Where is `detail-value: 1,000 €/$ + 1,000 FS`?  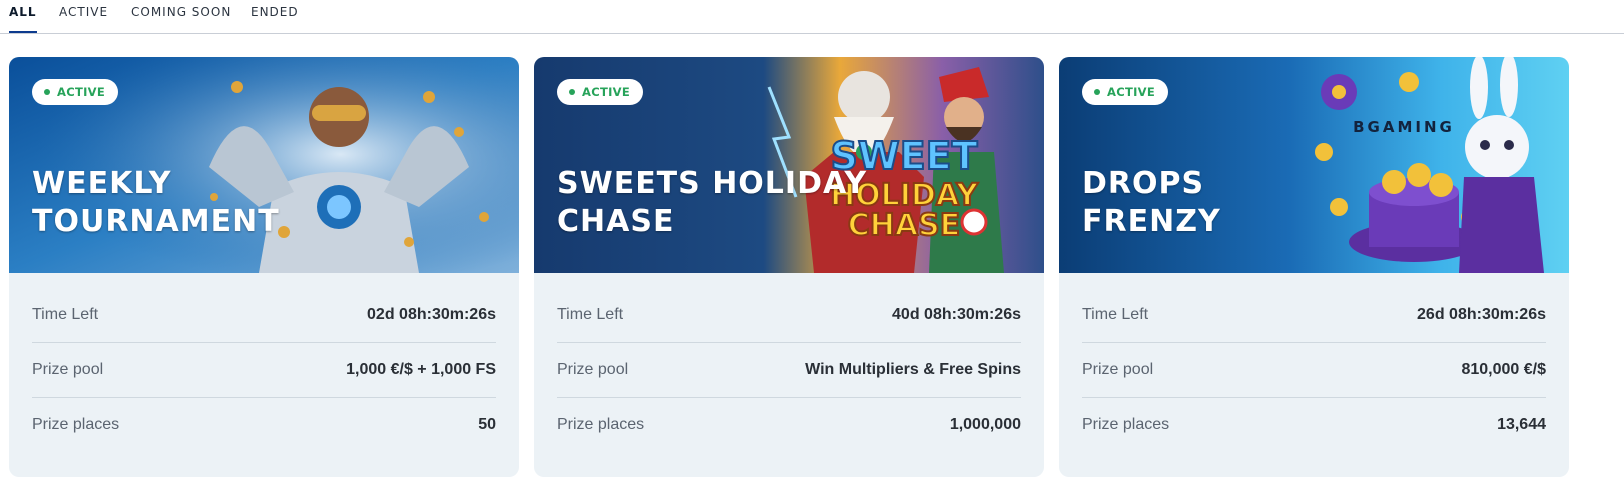
detail-value: 1,000 €/$ + 1,000 FS is located at coordinates (421, 369).